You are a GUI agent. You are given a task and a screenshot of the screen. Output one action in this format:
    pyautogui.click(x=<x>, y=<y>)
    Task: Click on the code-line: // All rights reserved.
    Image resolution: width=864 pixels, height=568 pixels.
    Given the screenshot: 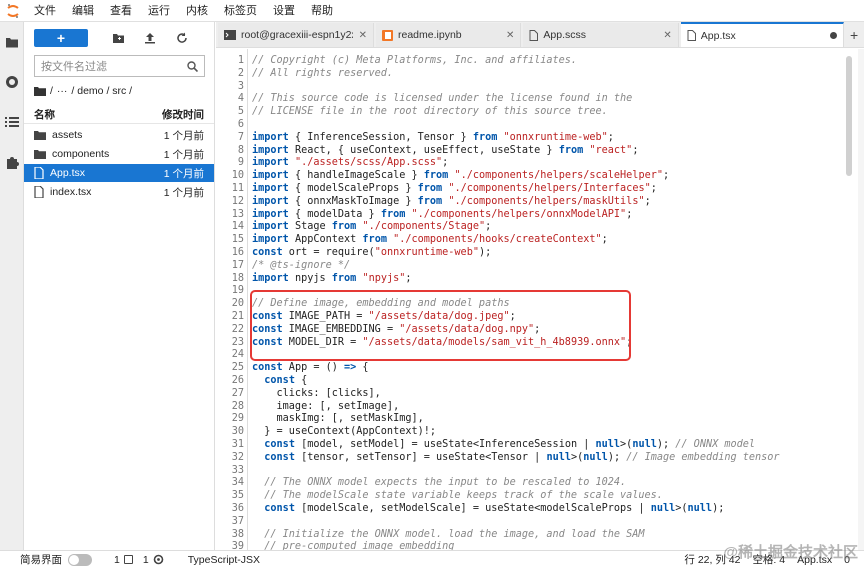 What is the action you would take?
    pyautogui.click(x=322, y=73)
    